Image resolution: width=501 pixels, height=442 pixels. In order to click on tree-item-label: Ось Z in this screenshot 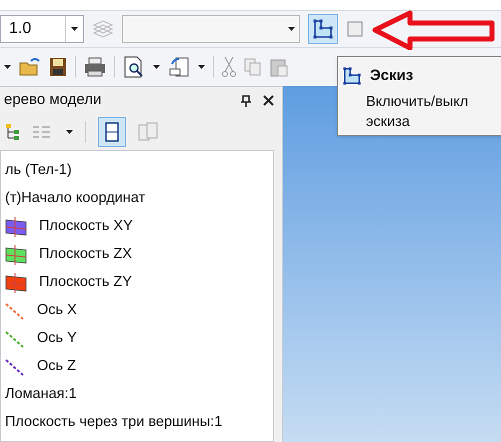, I will do `click(56, 366)`.